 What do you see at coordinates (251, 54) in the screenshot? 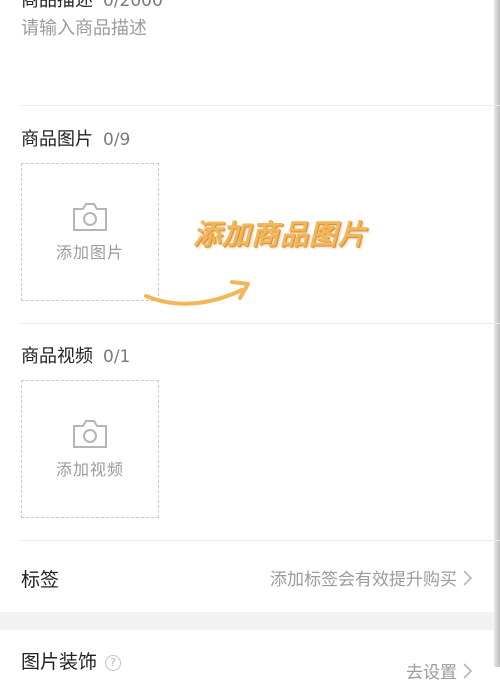
I see `description-input: 请输入商品描述` at bounding box center [251, 54].